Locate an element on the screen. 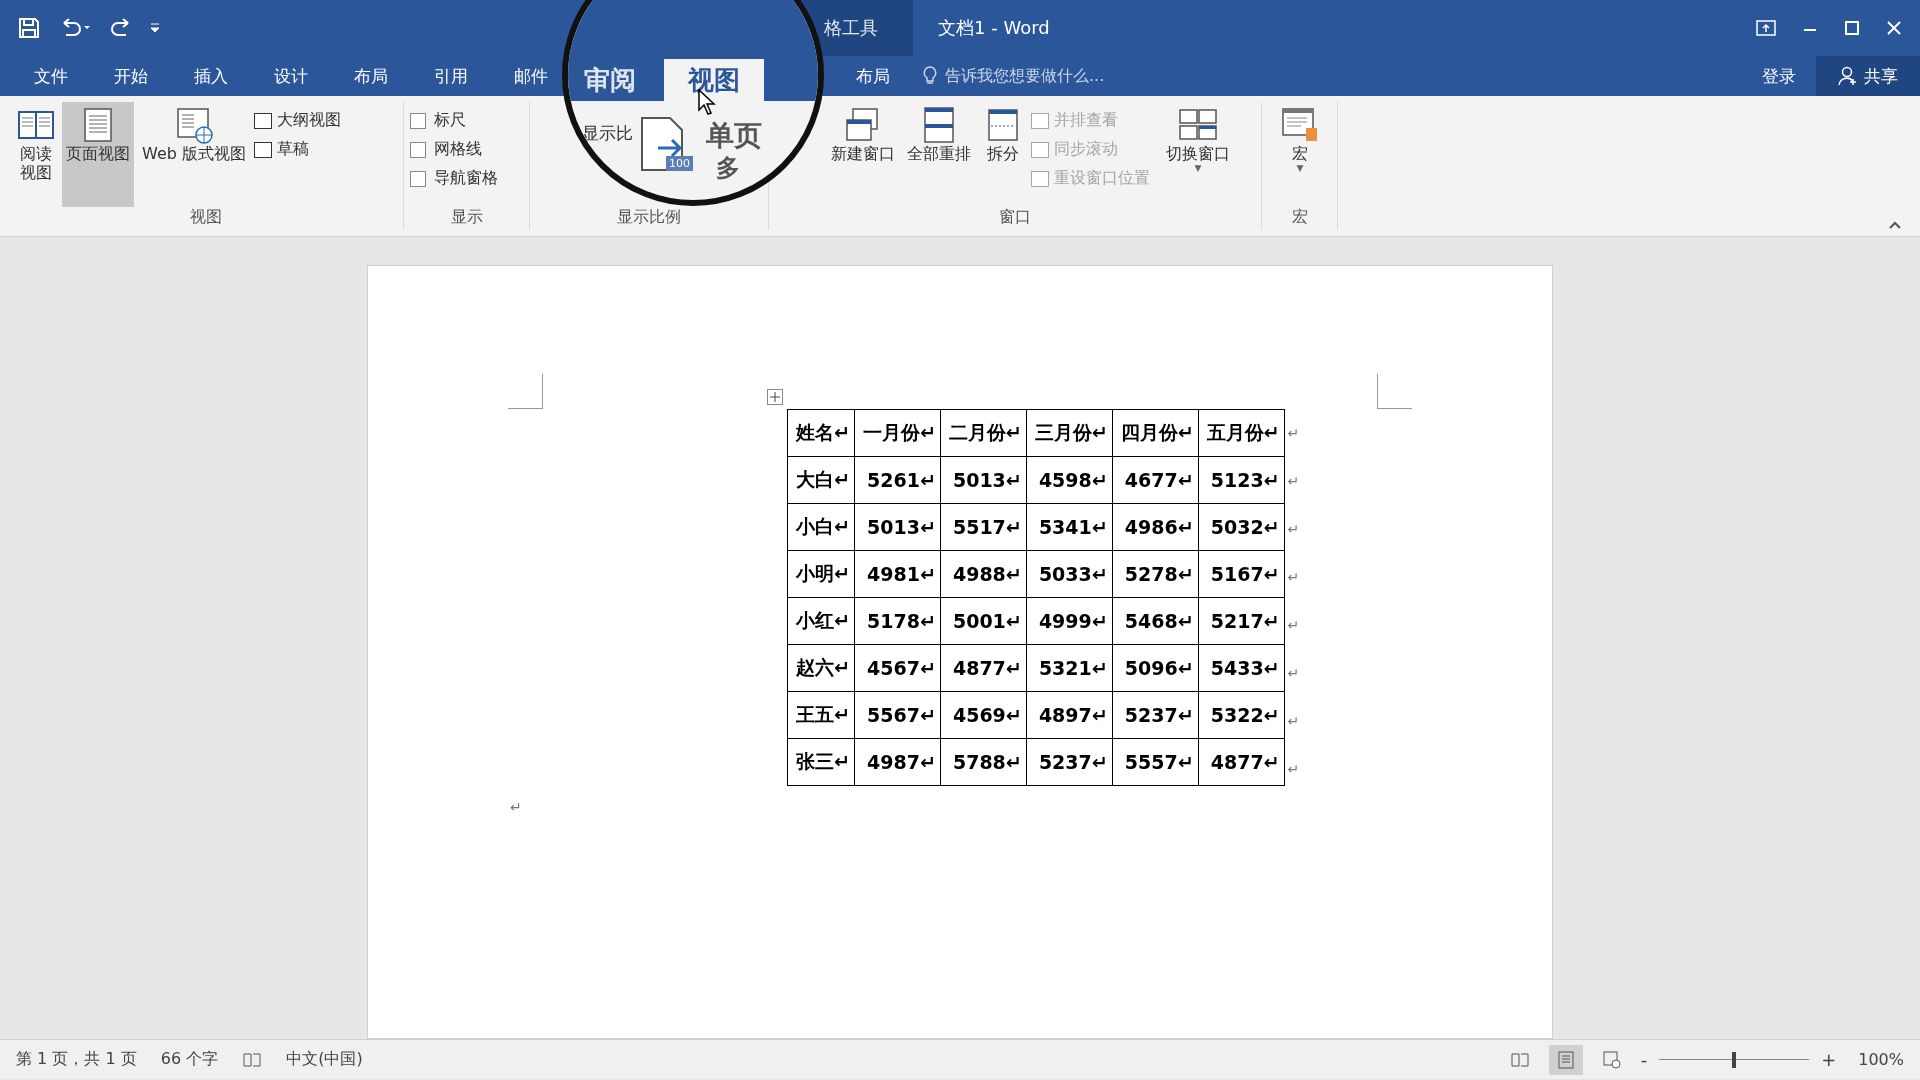  ribbon-tab: 审阅 is located at coordinates (610, 80).